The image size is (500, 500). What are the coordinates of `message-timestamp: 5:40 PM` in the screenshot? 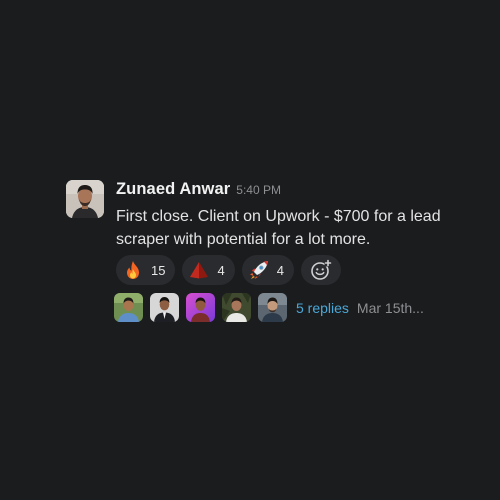 It's located at (258, 190).